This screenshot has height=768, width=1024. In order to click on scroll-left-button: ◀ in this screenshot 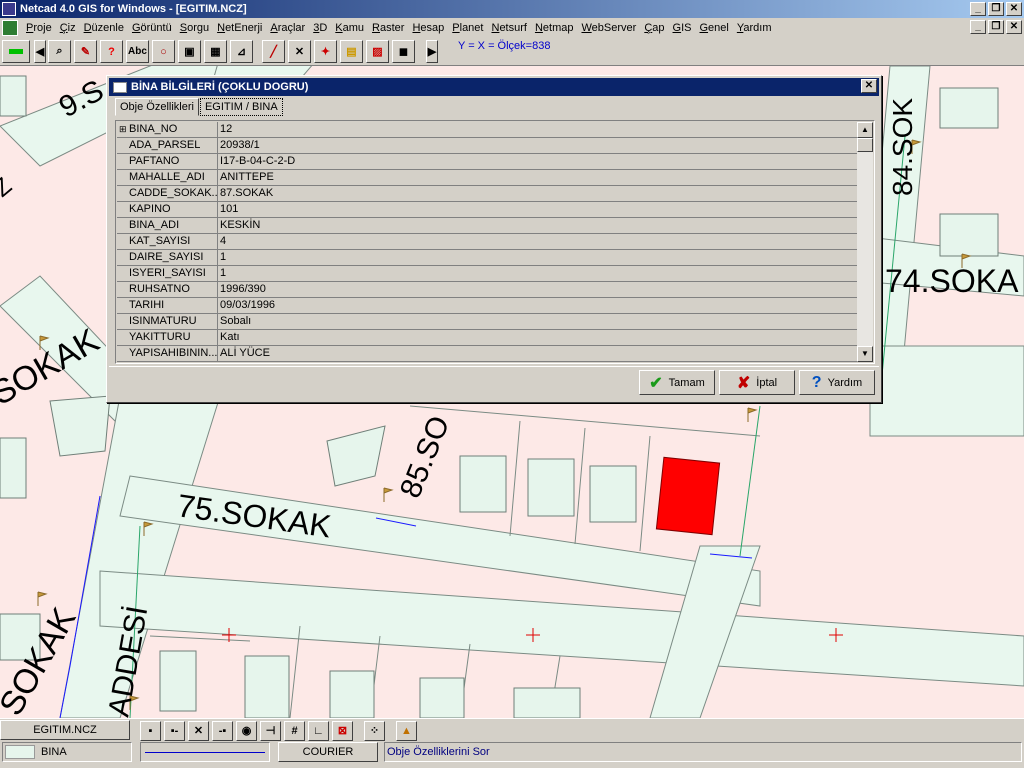, I will do `click(40, 51)`.